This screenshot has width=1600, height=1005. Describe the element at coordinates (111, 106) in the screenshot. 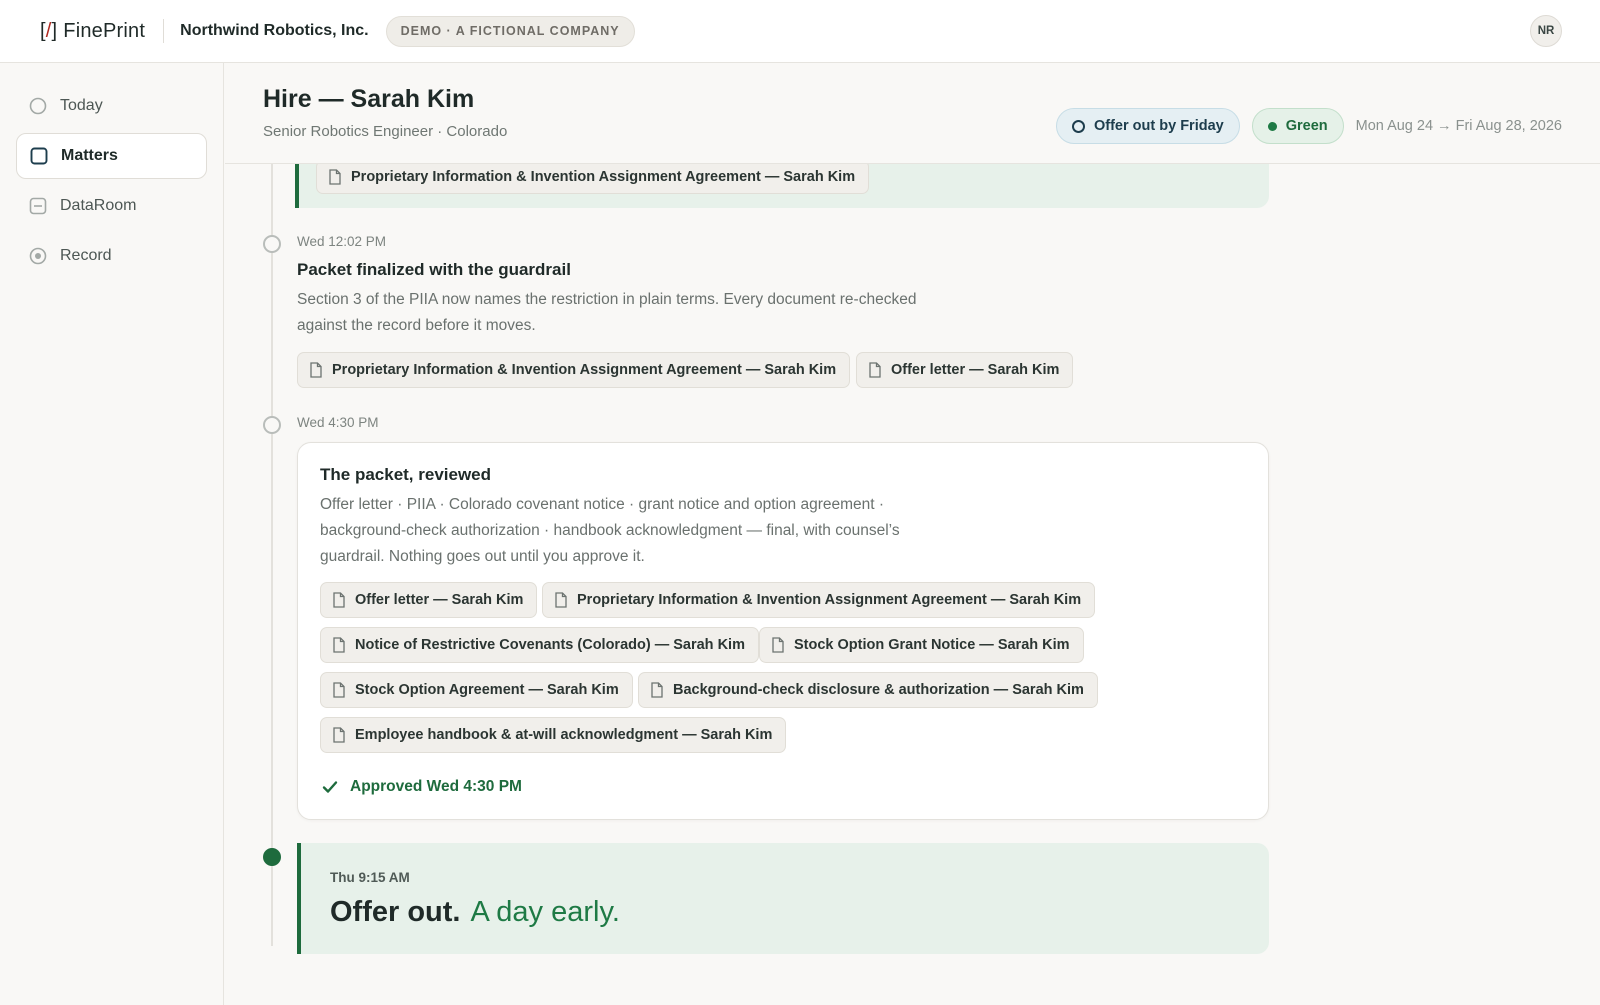

I see `sidebar-item-today: Today` at that location.